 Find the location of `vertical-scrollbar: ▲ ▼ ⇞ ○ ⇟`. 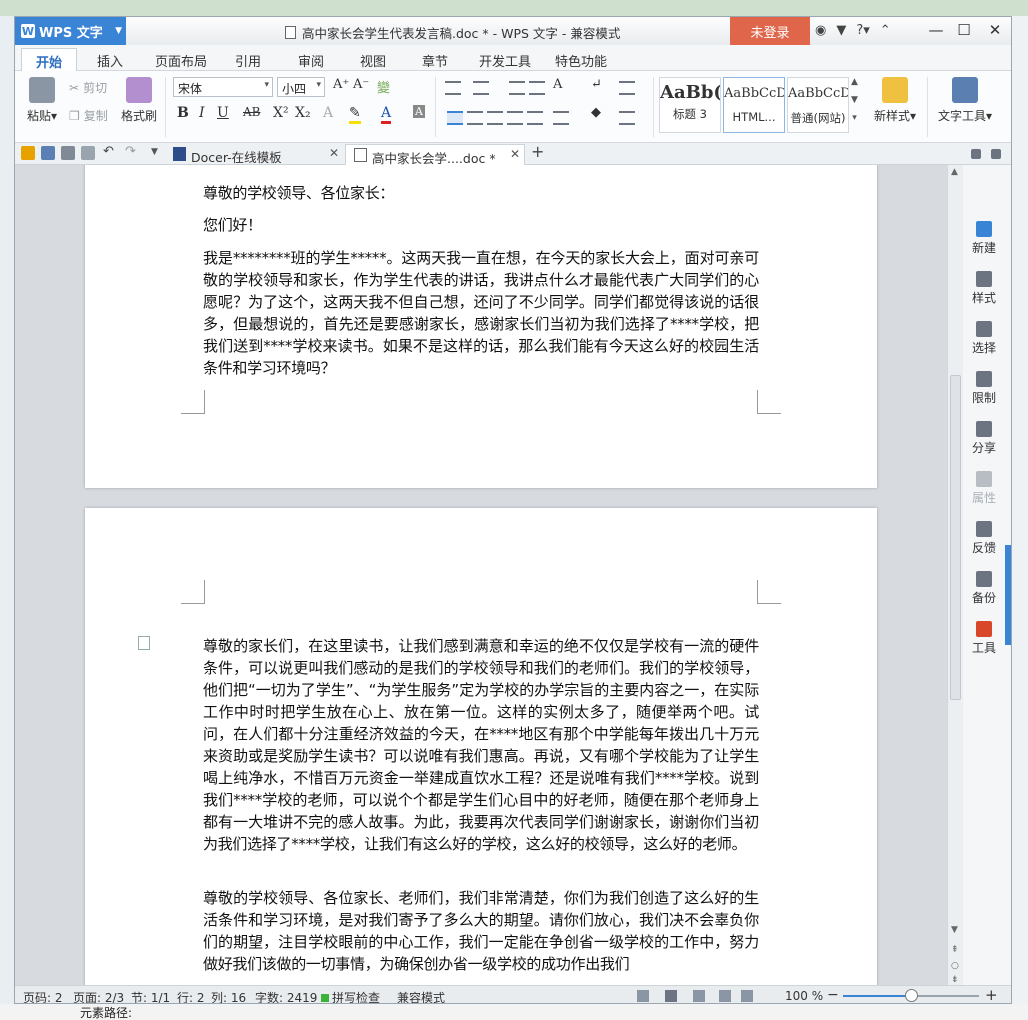

vertical-scrollbar: ▲ ▼ ⇞ ○ ⇟ is located at coordinates (955, 575).